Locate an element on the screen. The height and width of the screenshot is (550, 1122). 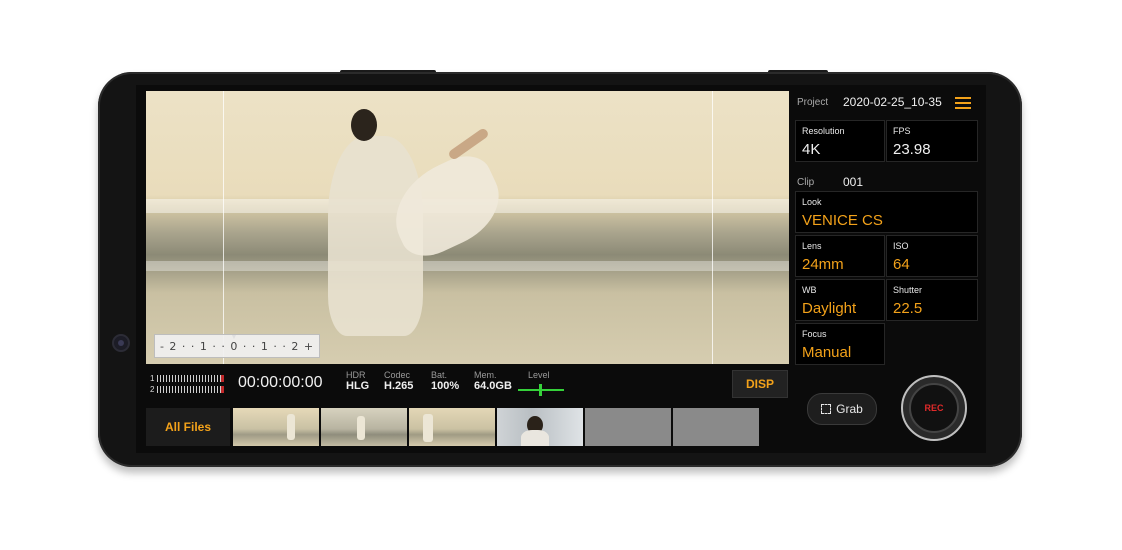
battery-status: Bat. 100% is located at coordinates (445, 381).